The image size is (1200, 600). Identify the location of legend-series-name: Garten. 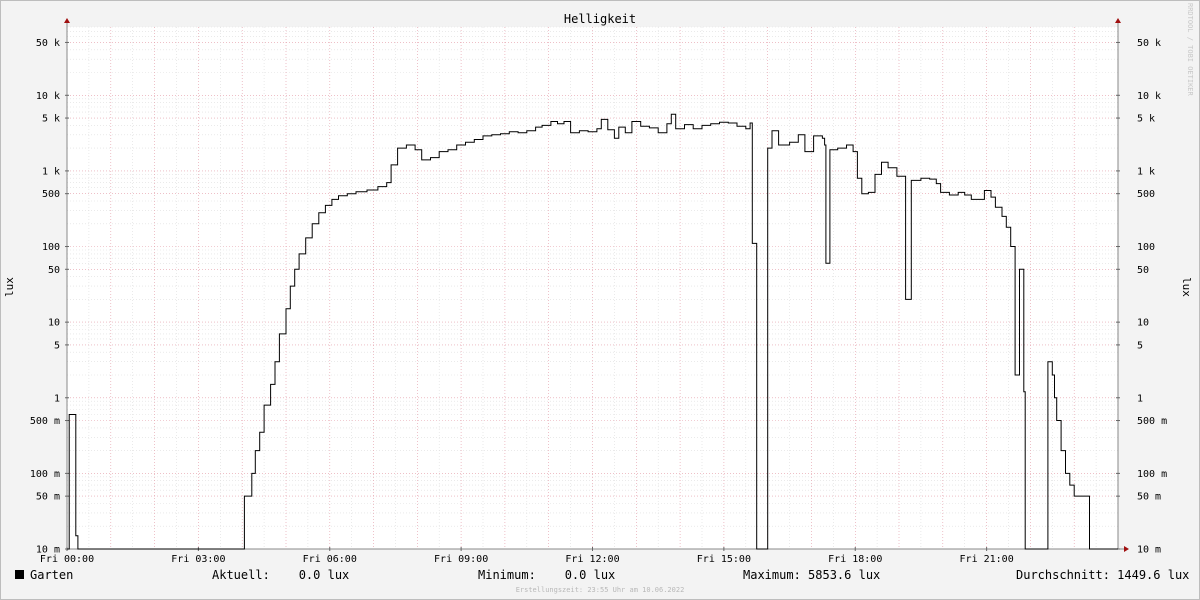
(52, 575).